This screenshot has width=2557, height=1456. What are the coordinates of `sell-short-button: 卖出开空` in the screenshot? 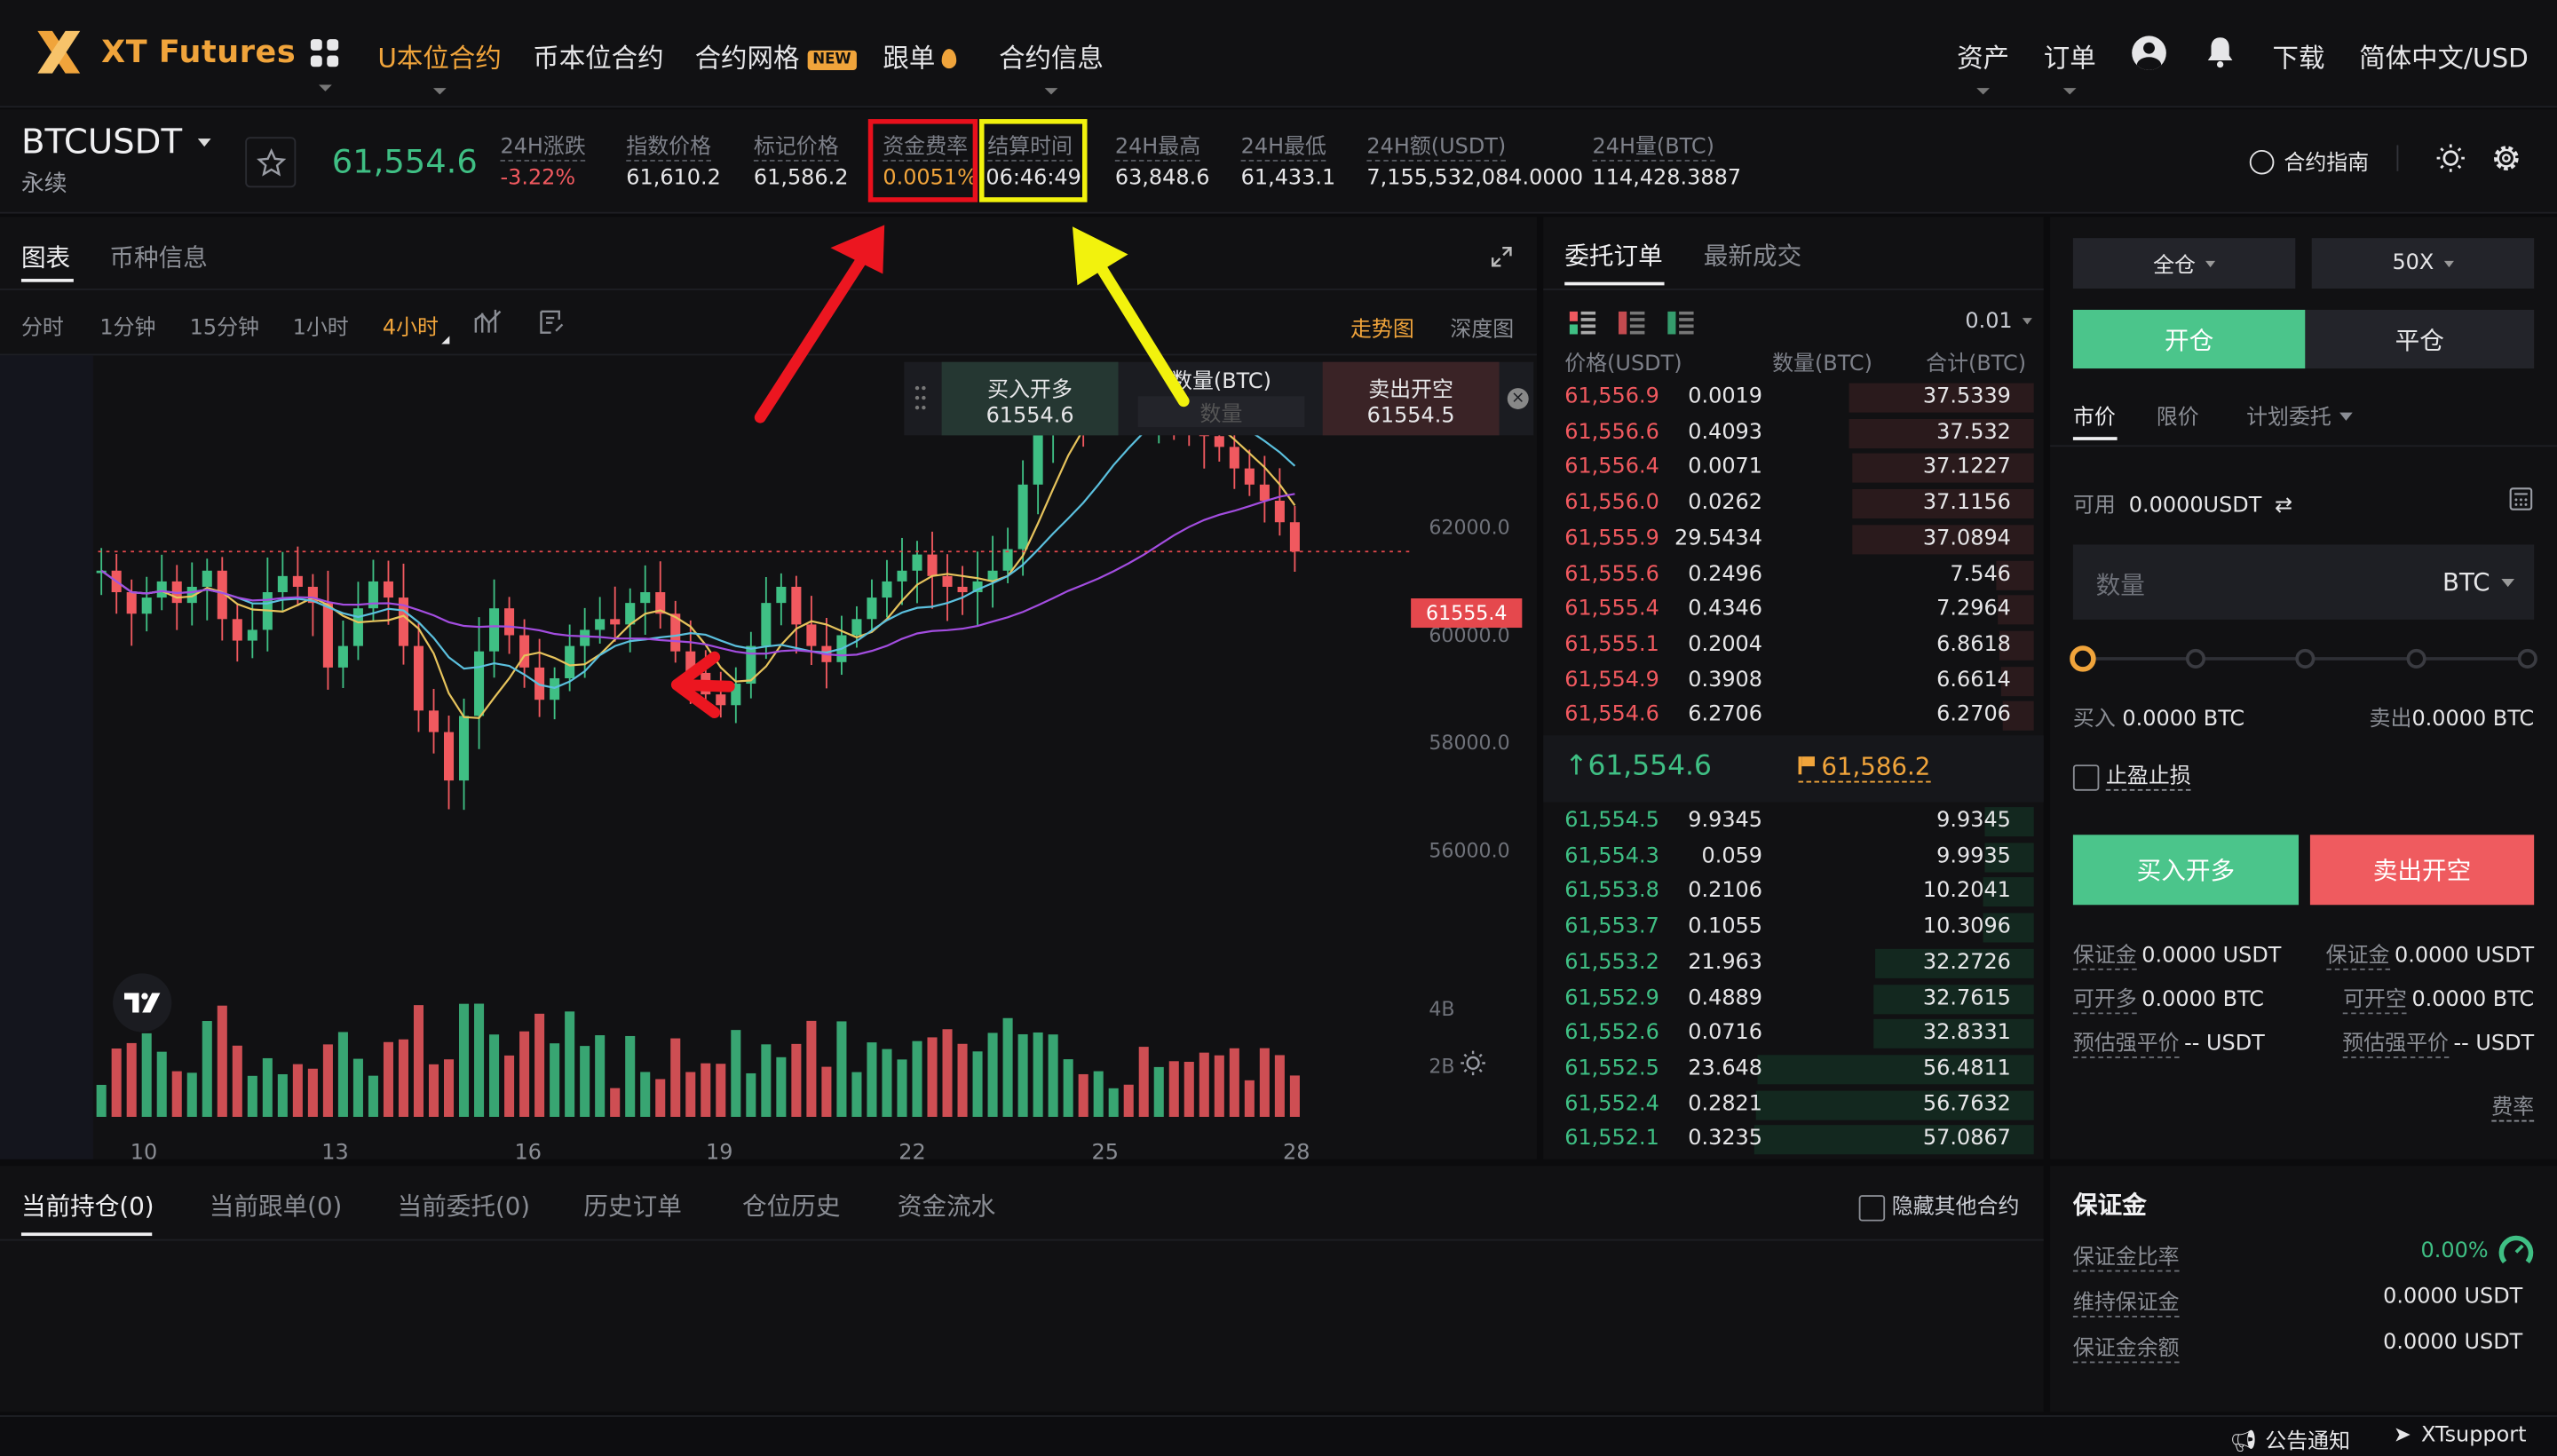 It's located at (2422, 870).